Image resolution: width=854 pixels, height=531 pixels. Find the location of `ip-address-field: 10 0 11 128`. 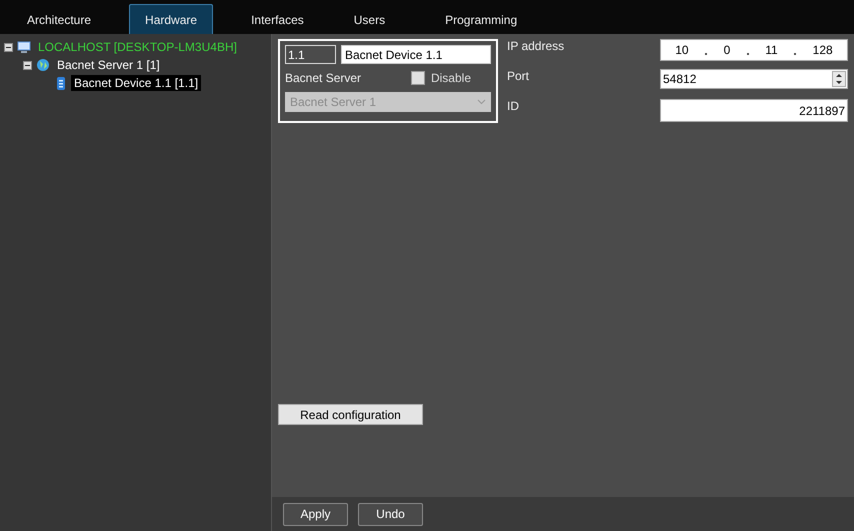

ip-address-field: 10 0 11 128 is located at coordinates (754, 50).